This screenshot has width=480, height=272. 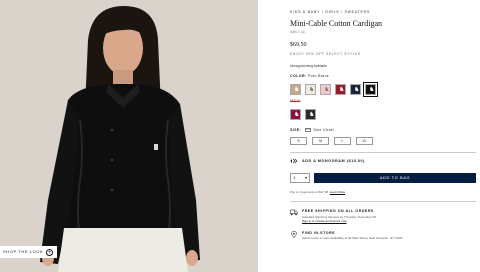 What do you see at coordinates (337, 192) in the screenshot?
I see `learn-more-link: Learn More` at bounding box center [337, 192].